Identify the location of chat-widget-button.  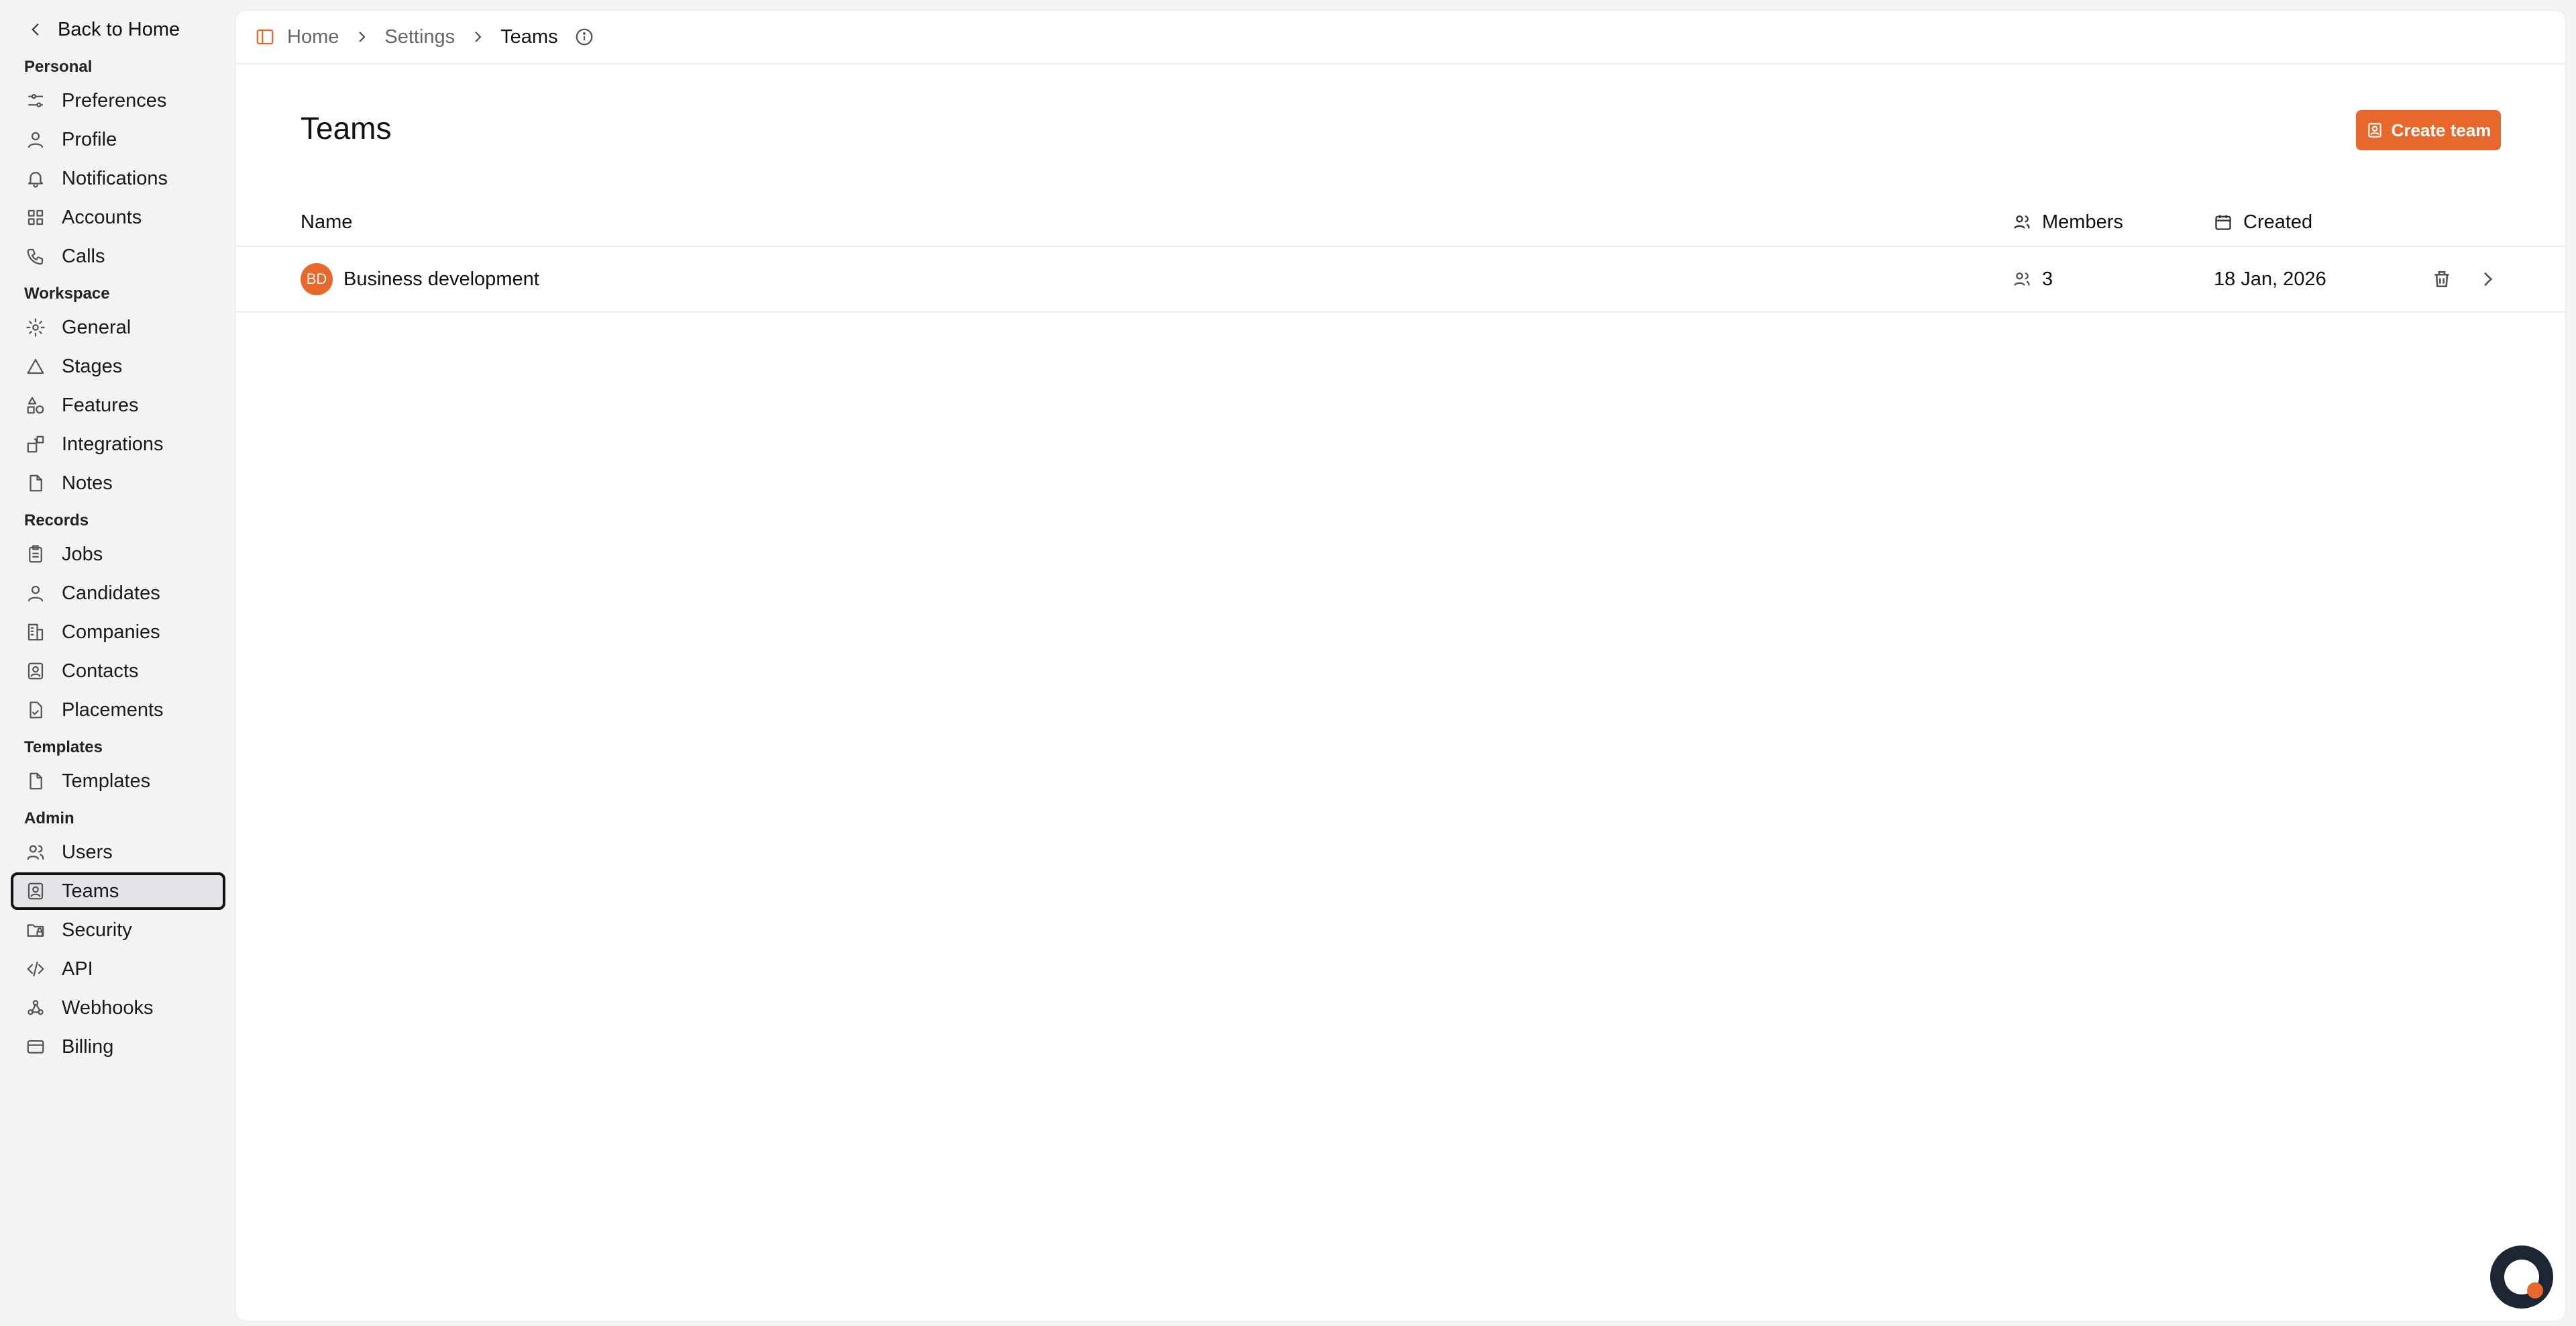
(2521, 1277).